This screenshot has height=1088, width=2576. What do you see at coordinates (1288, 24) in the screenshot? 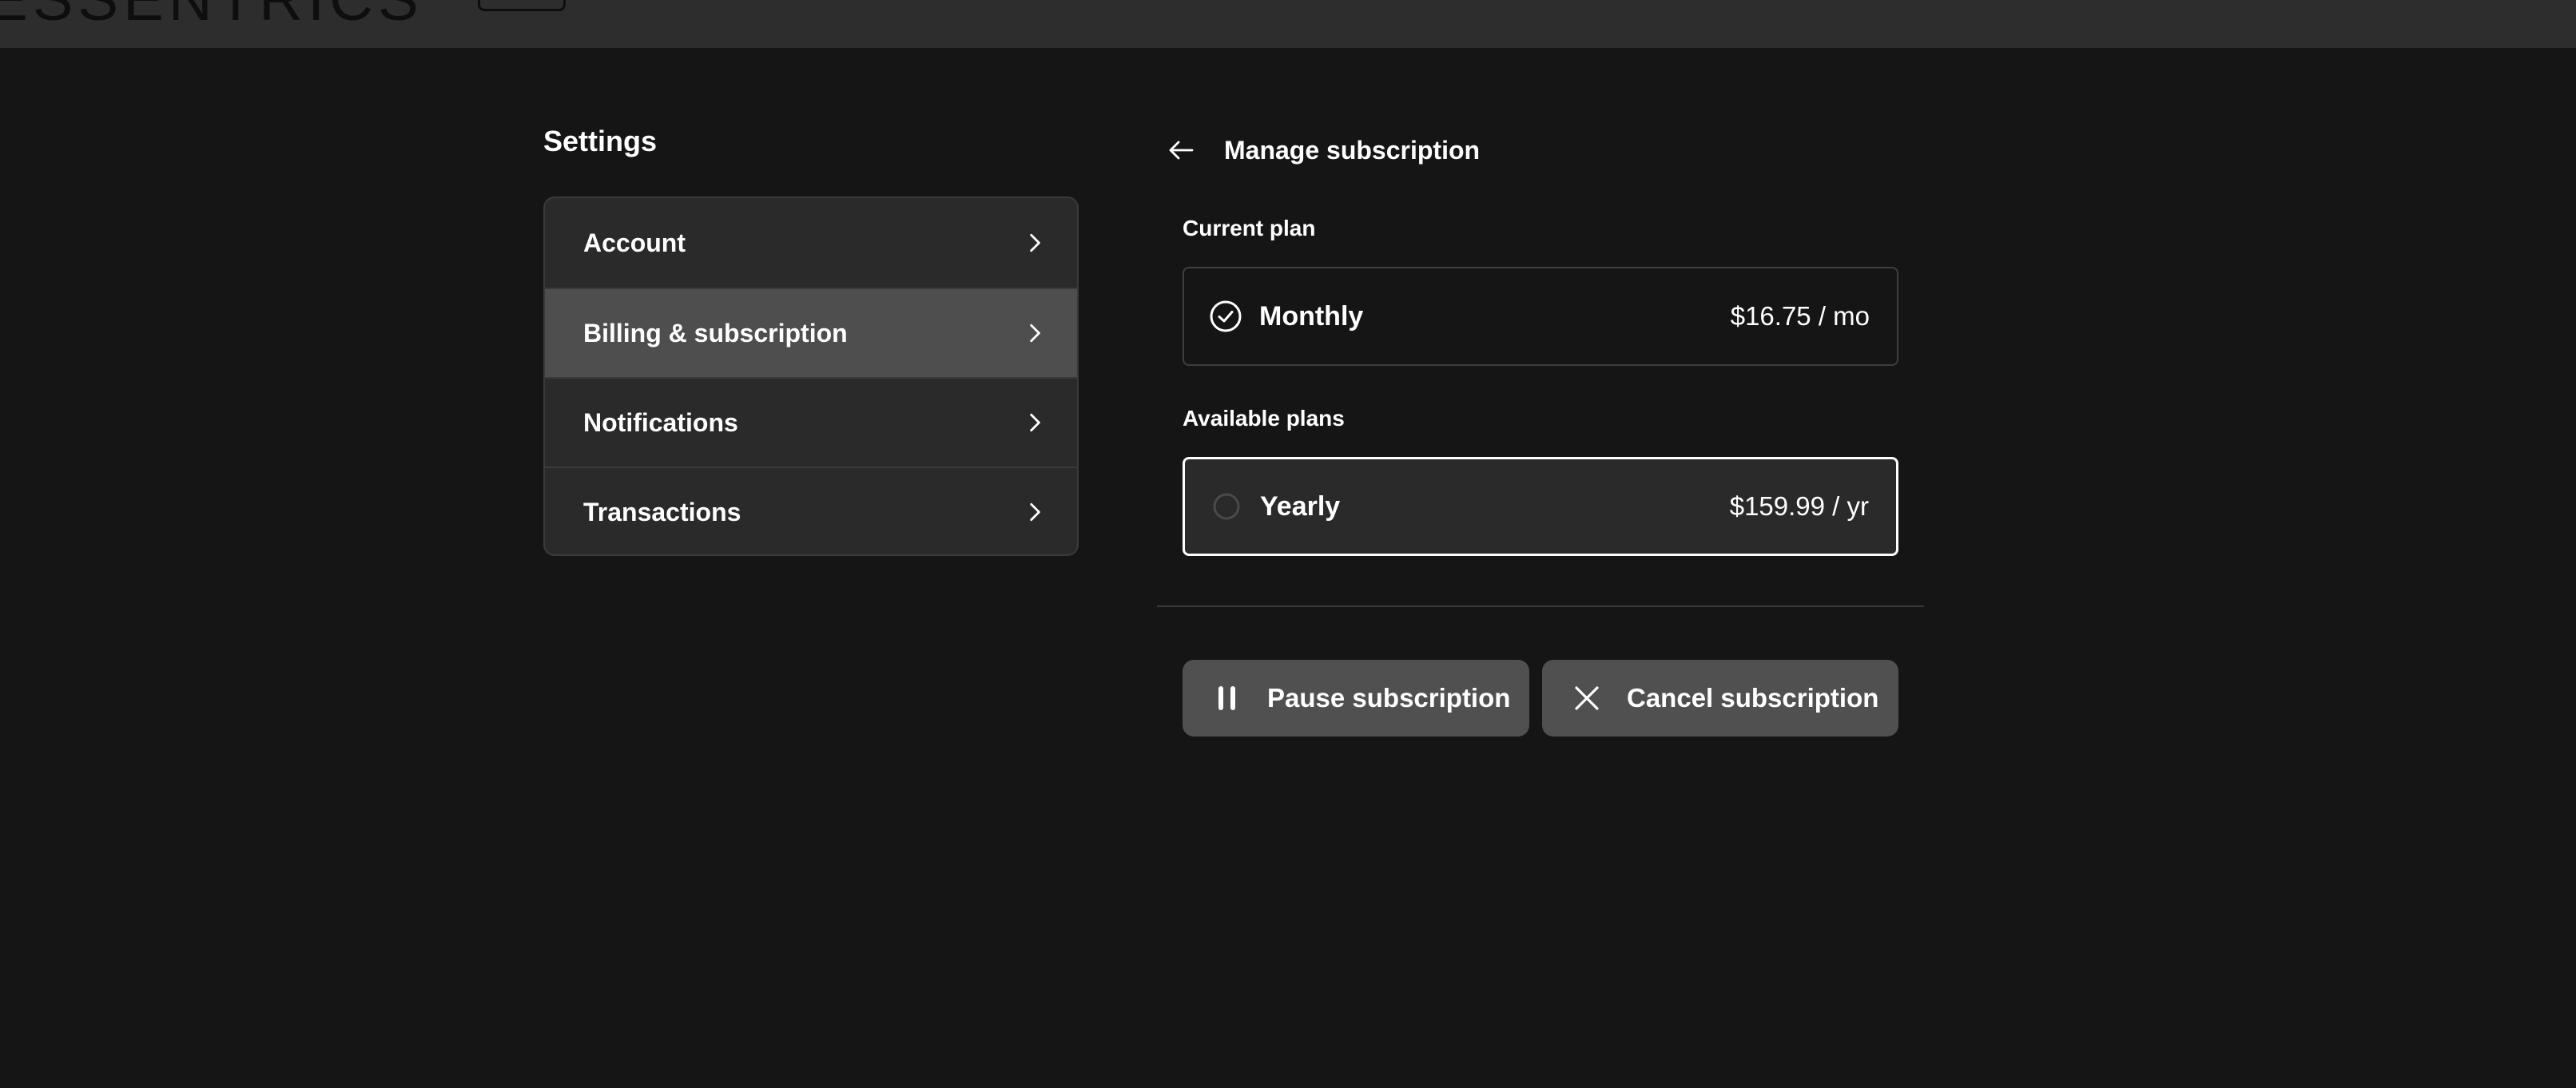
I see `top-bar: ESSENTRICS` at bounding box center [1288, 24].